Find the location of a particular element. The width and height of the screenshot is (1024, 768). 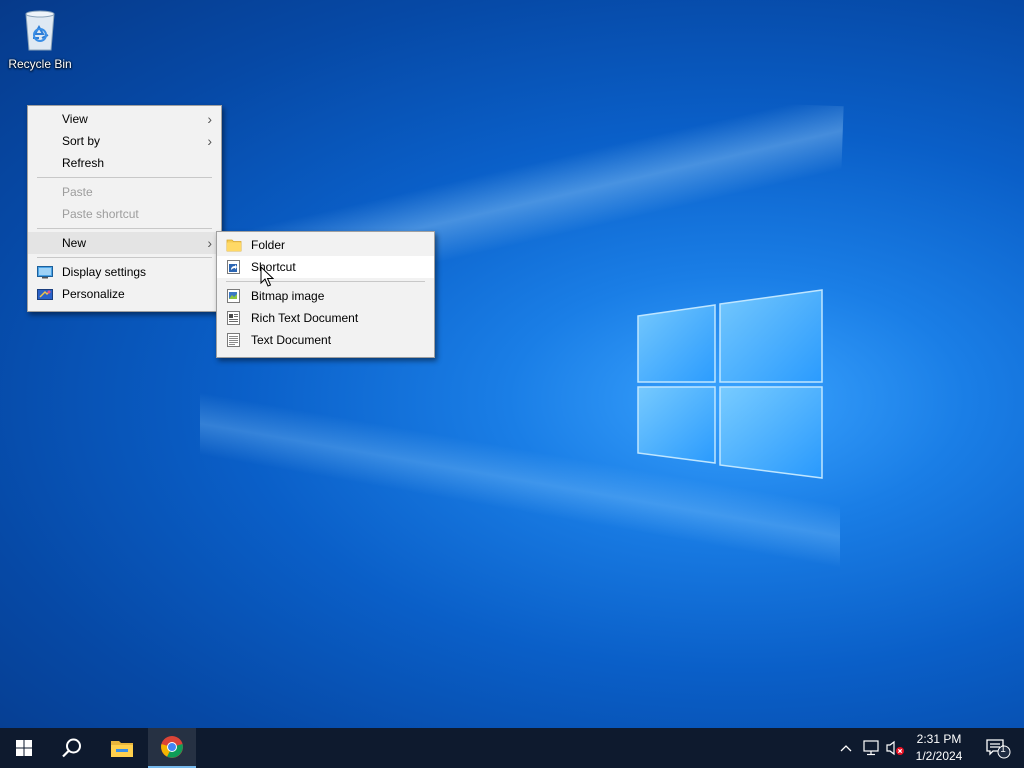

menu-item-label: Bitmap image is located at coordinates (288, 296).